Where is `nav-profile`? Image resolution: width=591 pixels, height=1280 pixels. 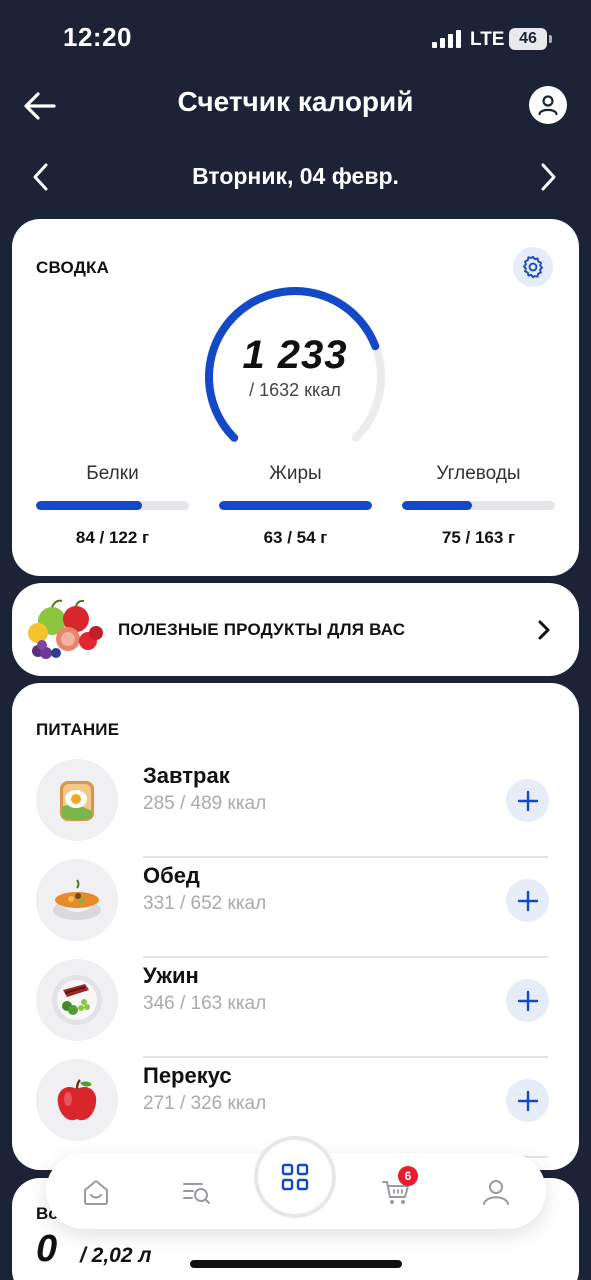 nav-profile is located at coordinates (496, 1192).